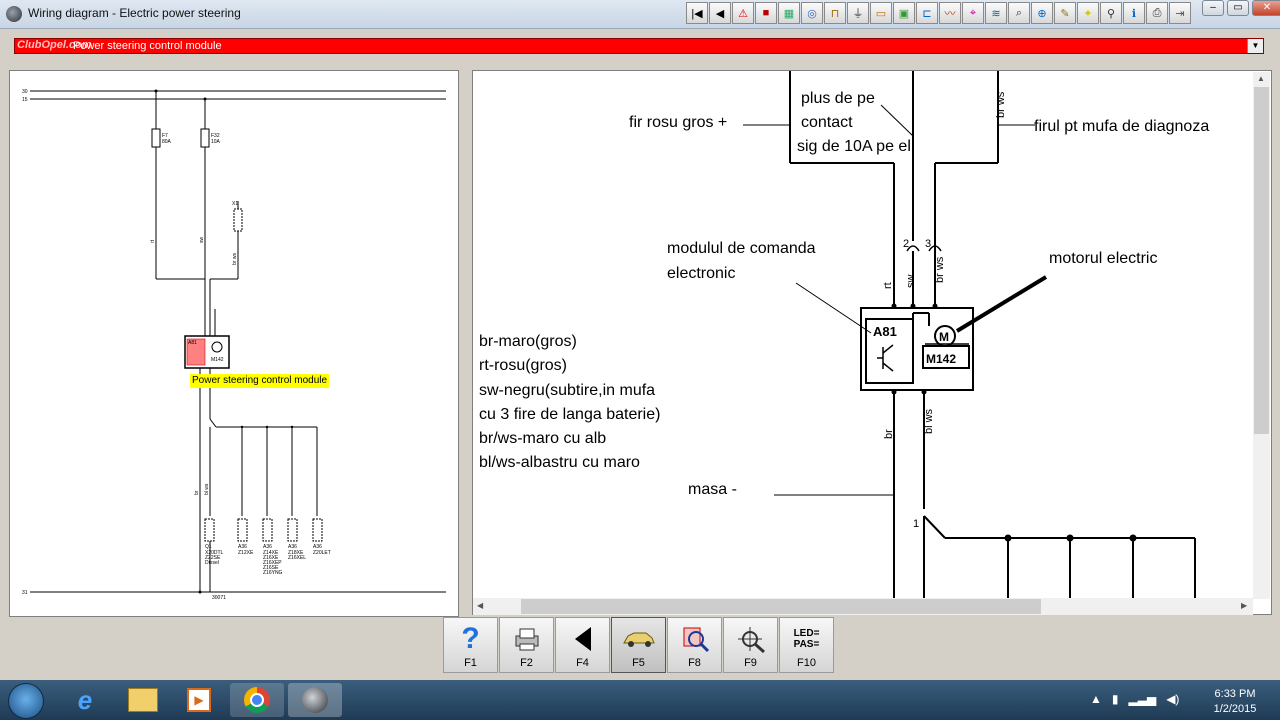  What do you see at coordinates (523, 366) in the screenshot?
I see `legend-line: rt-rosu(gros)` at bounding box center [523, 366].